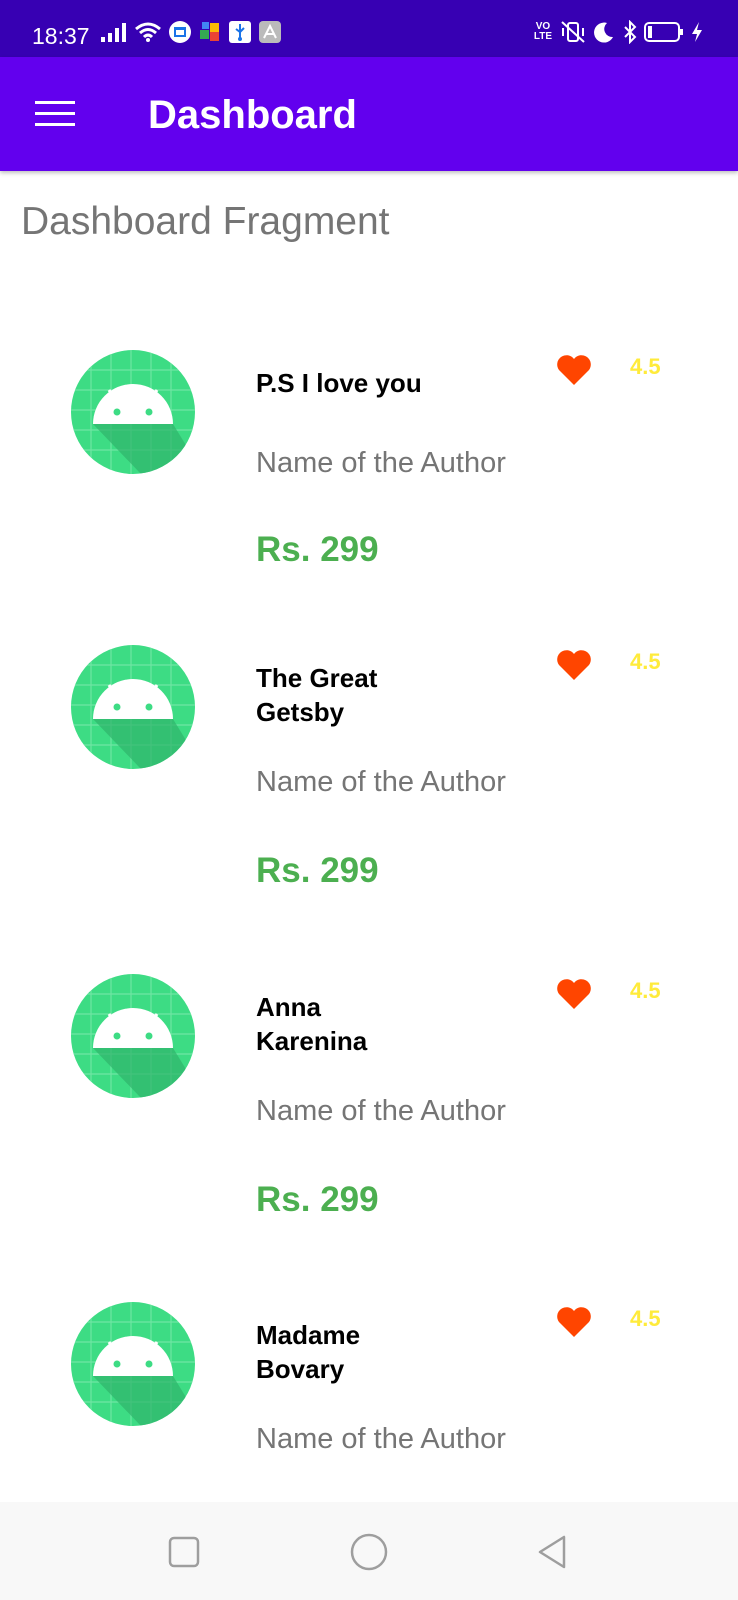 The height and width of the screenshot is (1600, 738). Describe the element at coordinates (543, 31) in the screenshot. I see `volte-icon: VO LTE` at that location.